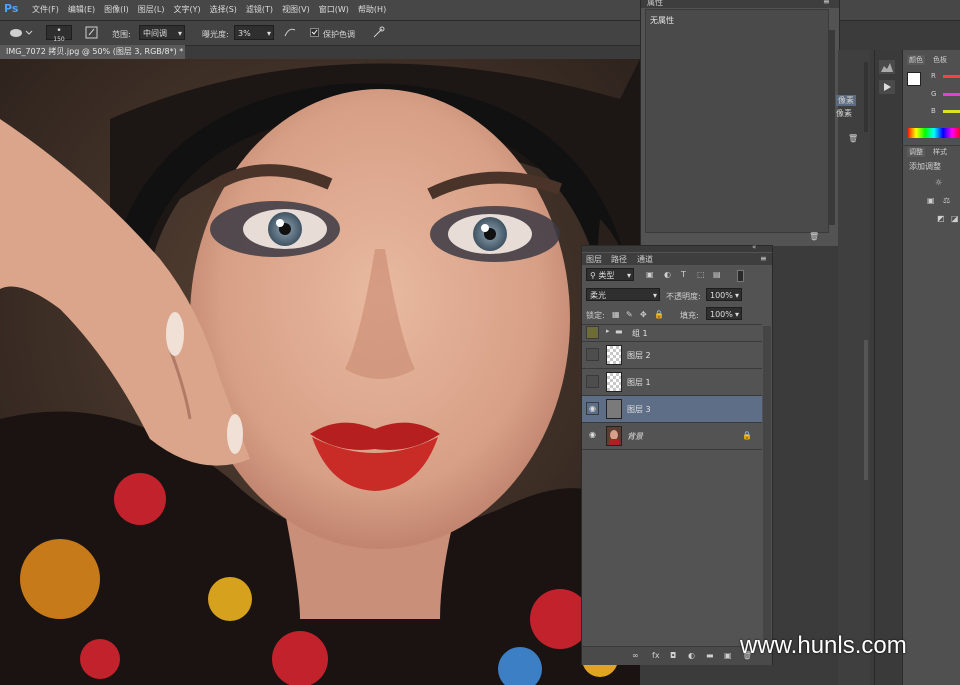  What do you see at coordinates (951, 76) in the screenshot?
I see `red-slider` at bounding box center [951, 76].